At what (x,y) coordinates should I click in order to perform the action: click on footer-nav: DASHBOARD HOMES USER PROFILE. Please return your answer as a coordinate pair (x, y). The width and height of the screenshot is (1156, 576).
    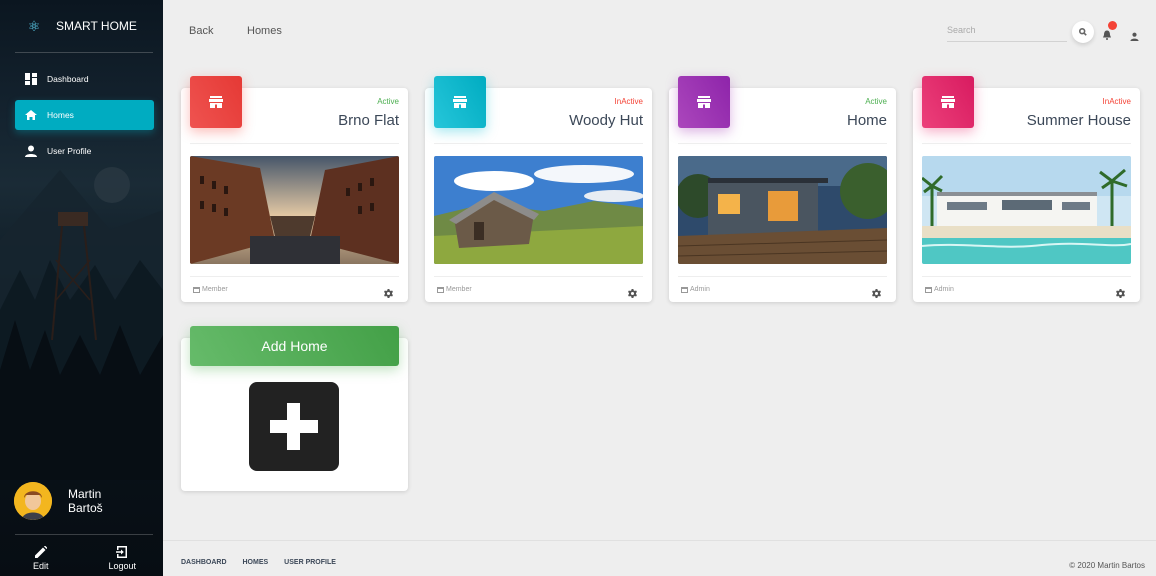
    Looking at the image, I should click on (258, 562).